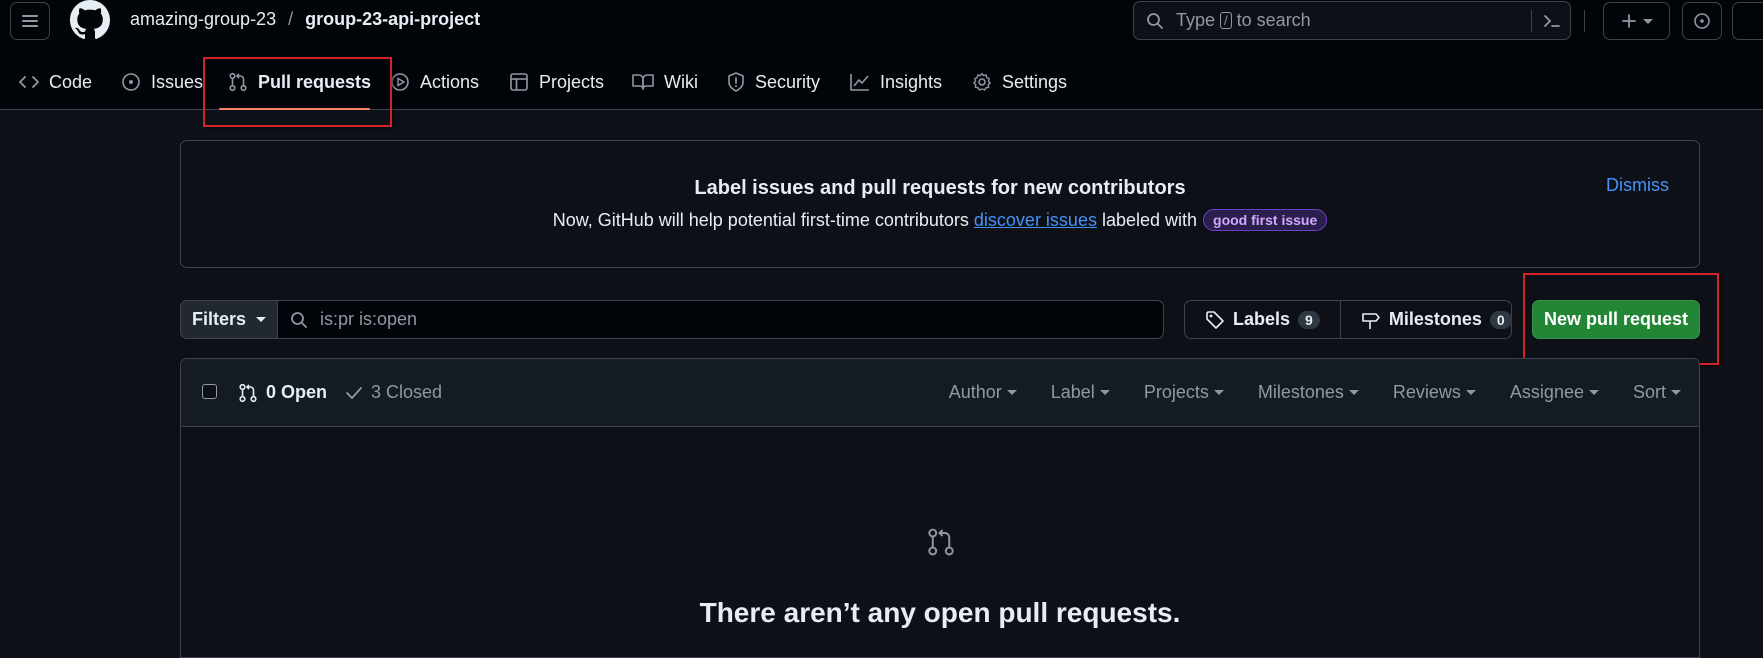 The height and width of the screenshot is (658, 1763). What do you see at coordinates (1554, 392) in the screenshot?
I see `assignee-dropdown: Assignee` at bounding box center [1554, 392].